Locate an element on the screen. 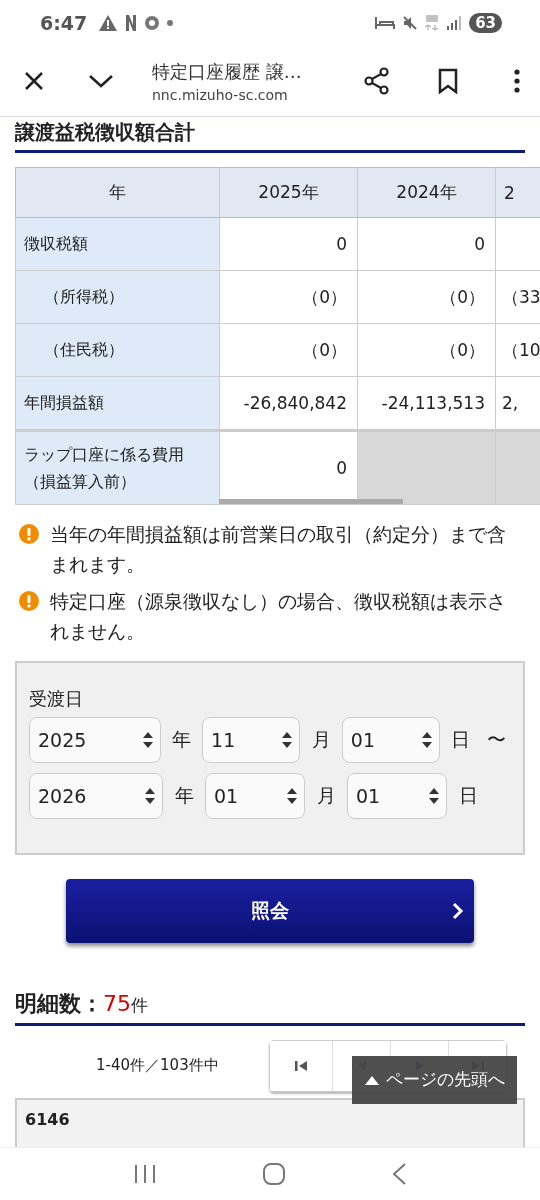 Image resolution: width=540 pixels, height=1200 pixels. column-header: 年 is located at coordinates (117, 192).